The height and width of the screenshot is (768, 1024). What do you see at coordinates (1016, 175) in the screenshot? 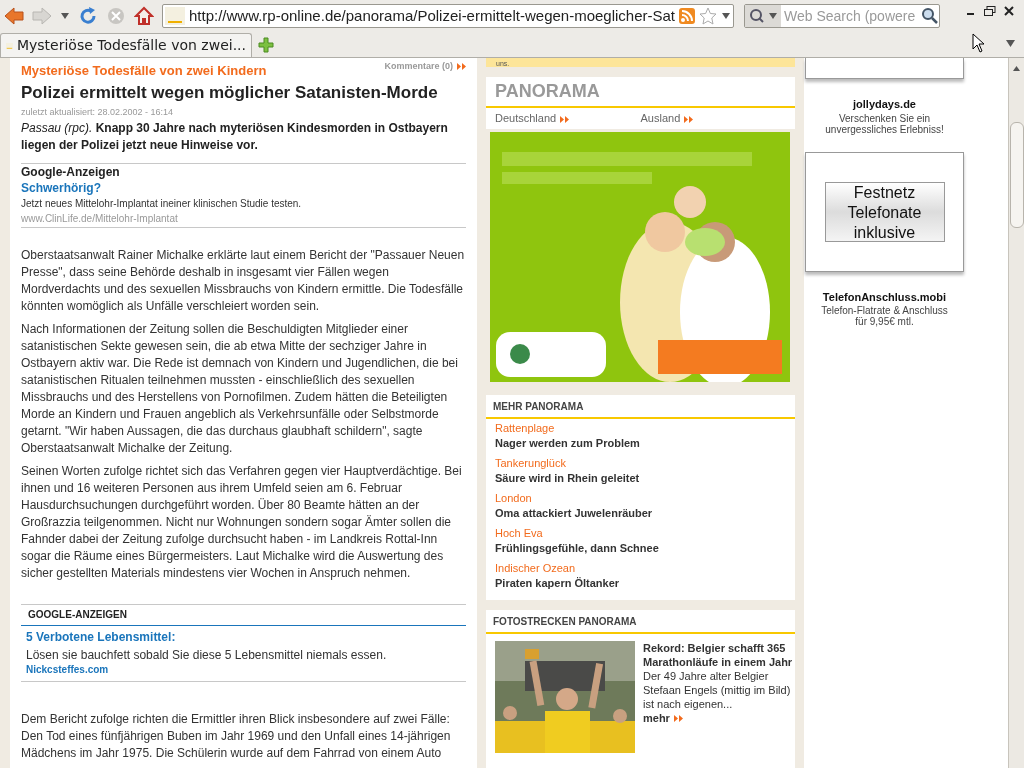
I see `scrollbar-thumb` at bounding box center [1016, 175].